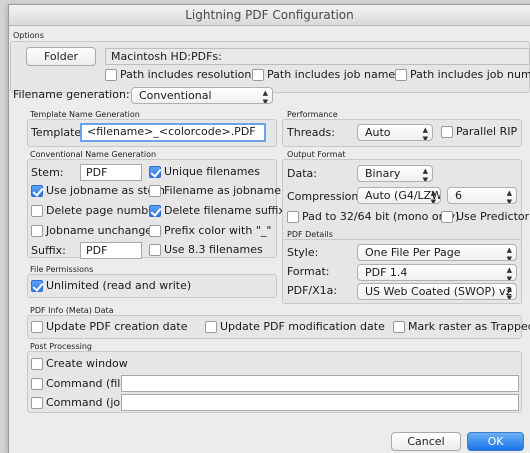  I want to click on style-value: One File Per Page, so click(413, 252).